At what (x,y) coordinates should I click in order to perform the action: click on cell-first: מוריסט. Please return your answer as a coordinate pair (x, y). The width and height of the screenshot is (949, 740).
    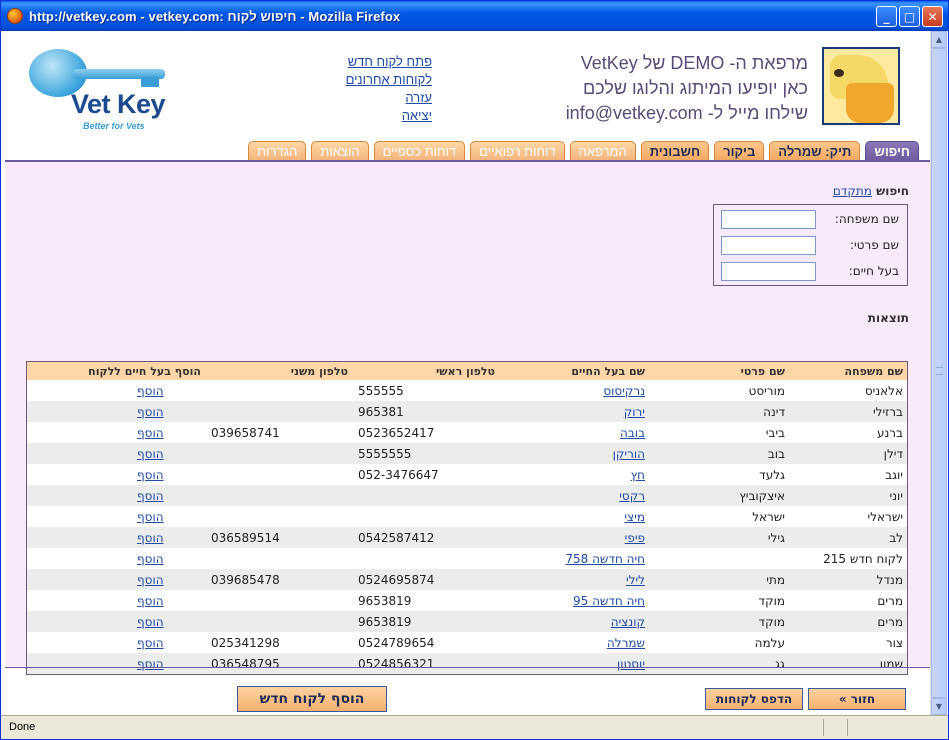
    Looking at the image, I should click on (719, 390).